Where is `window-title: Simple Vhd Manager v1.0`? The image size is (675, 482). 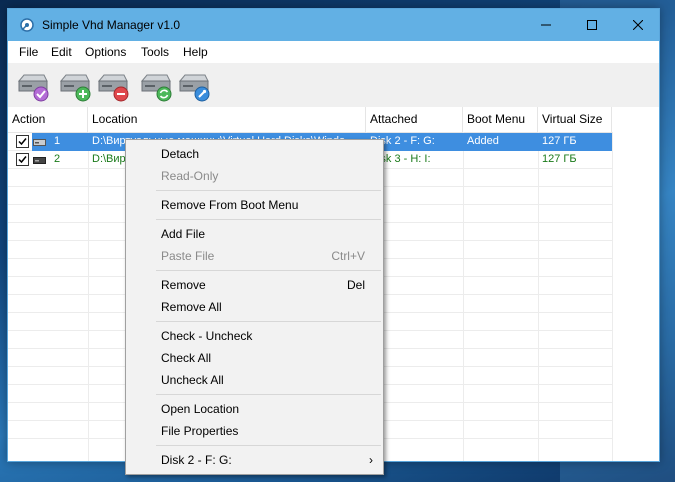
window-title: Simple Vhd Manager v1.0 is located at coordinates (111, 25).